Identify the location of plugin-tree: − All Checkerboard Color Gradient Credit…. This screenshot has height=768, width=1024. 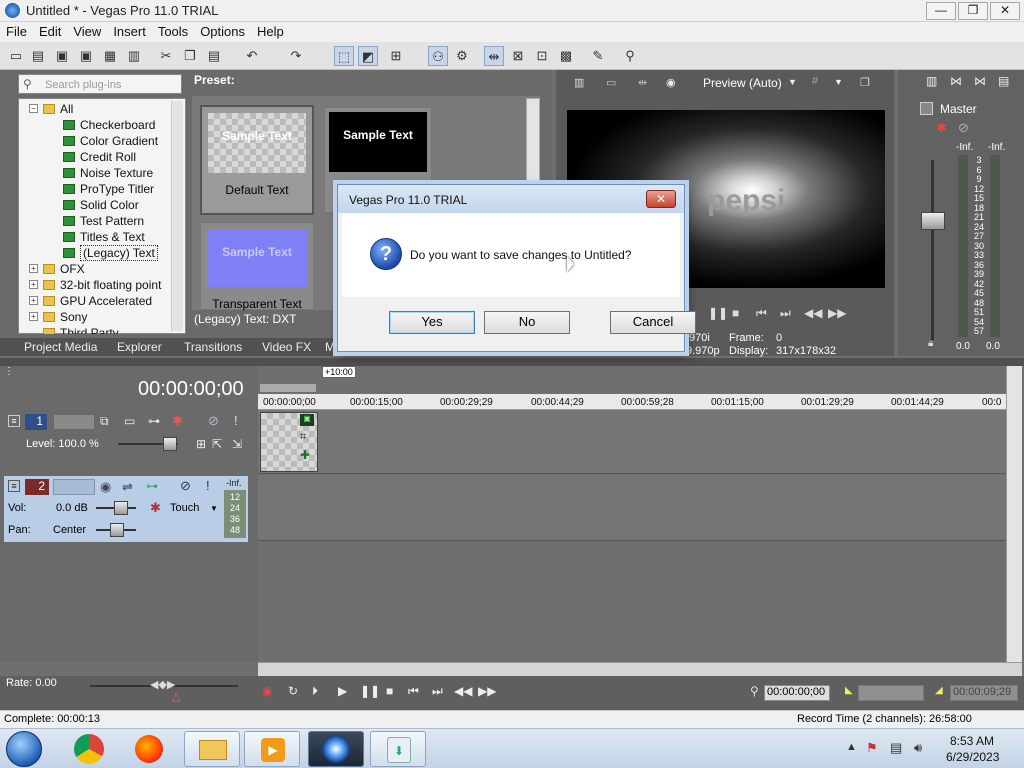
(102, 216).